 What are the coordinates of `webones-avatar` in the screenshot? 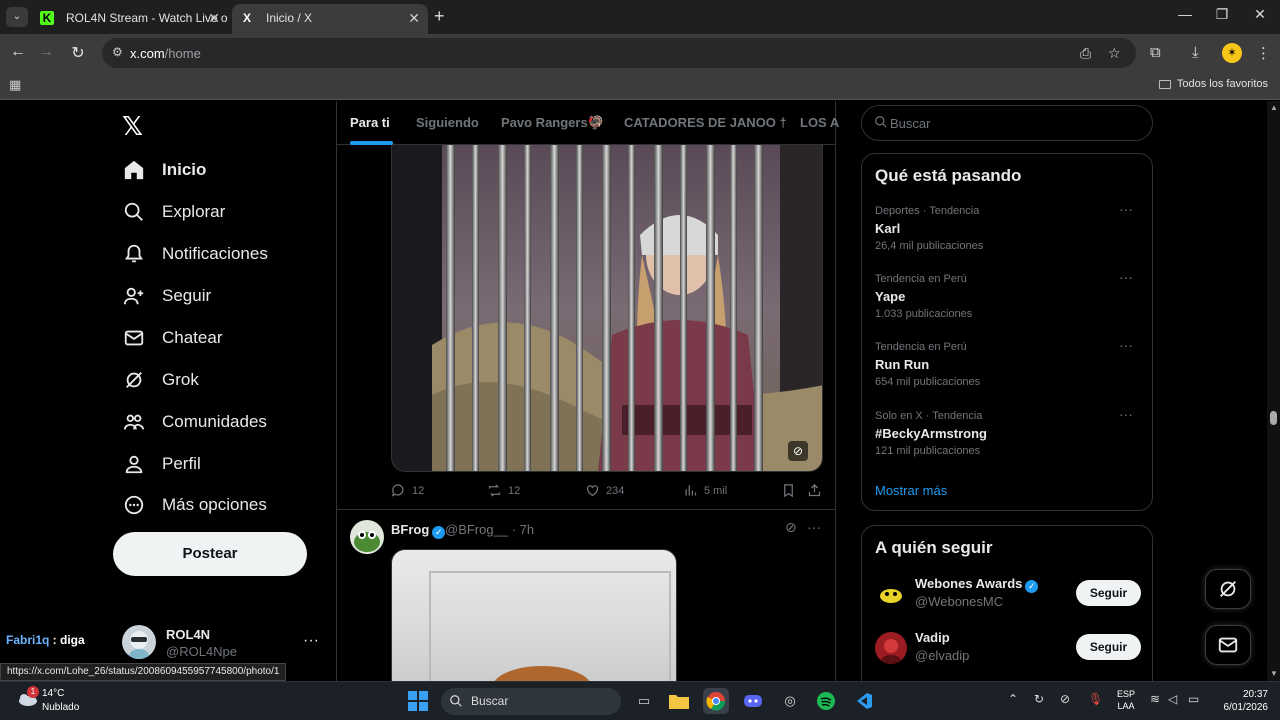 It's located at (891, 594).